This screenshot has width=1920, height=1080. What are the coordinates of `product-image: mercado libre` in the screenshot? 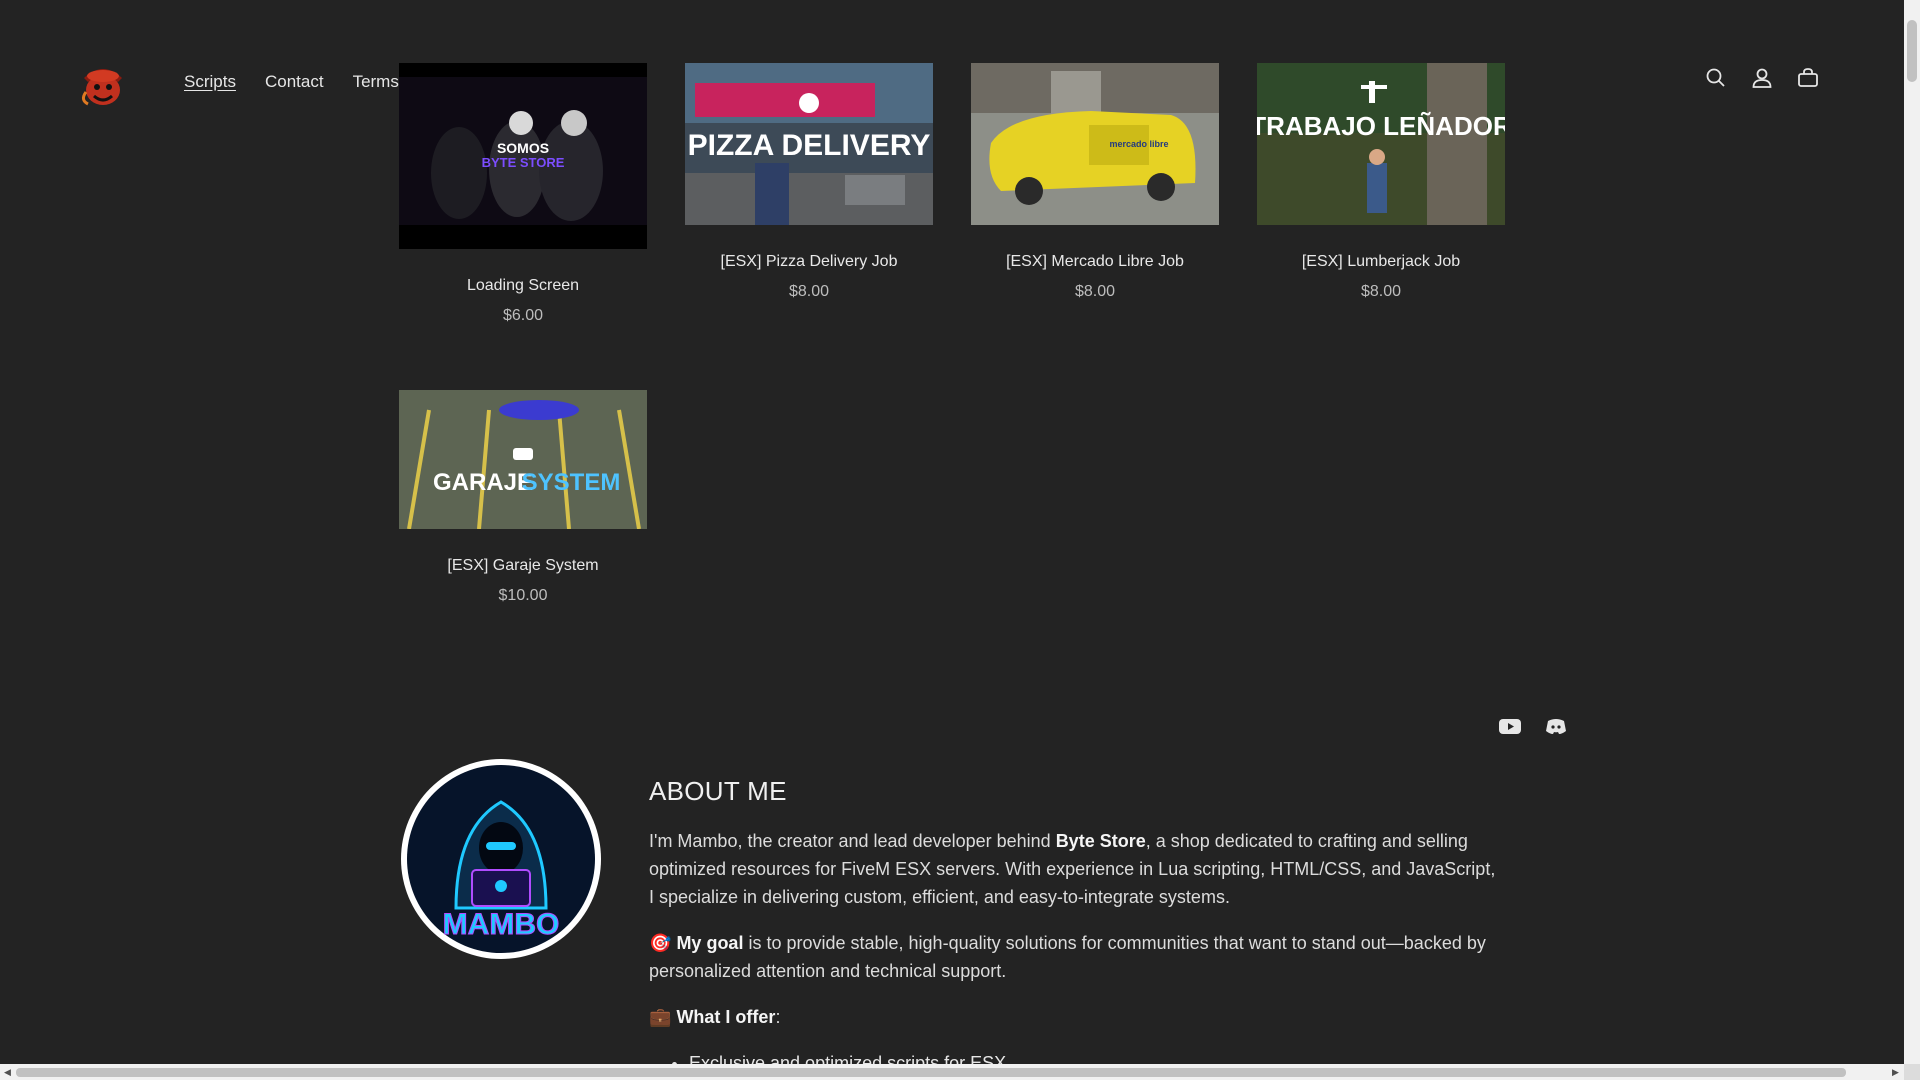 It's located at (1095, 144).